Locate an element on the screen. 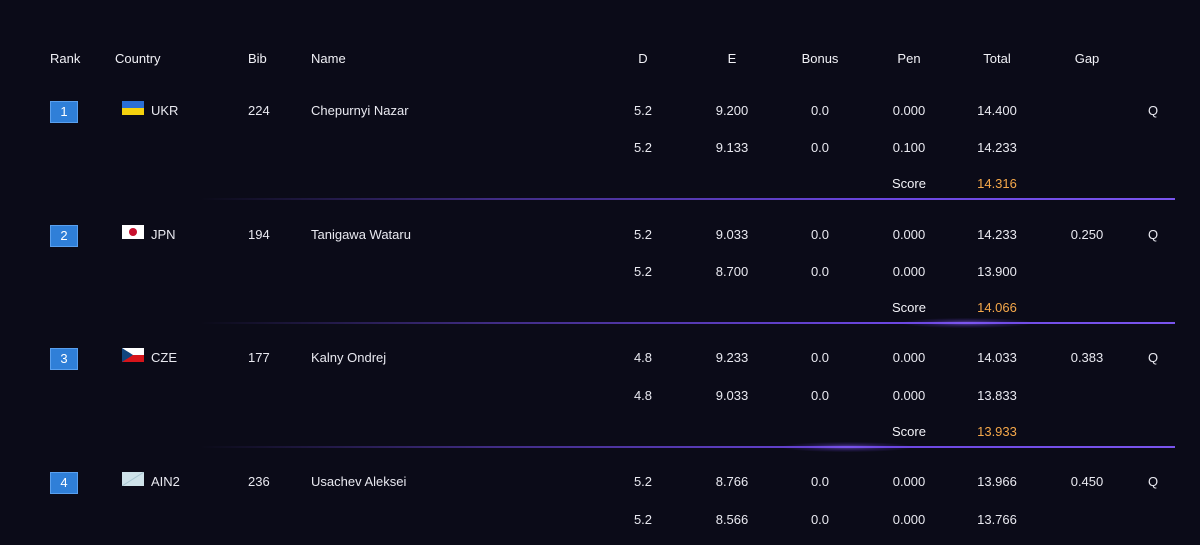  total: 13.900 is located at coordinates (997, 271).